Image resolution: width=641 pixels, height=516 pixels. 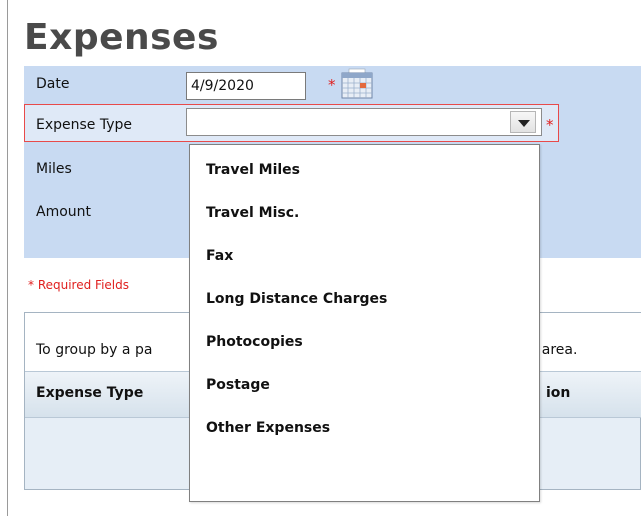 What do you see at coordinates (238, 385) in the screenshot?
I see `option-postage: Postage` at bounding box center [238, 385].